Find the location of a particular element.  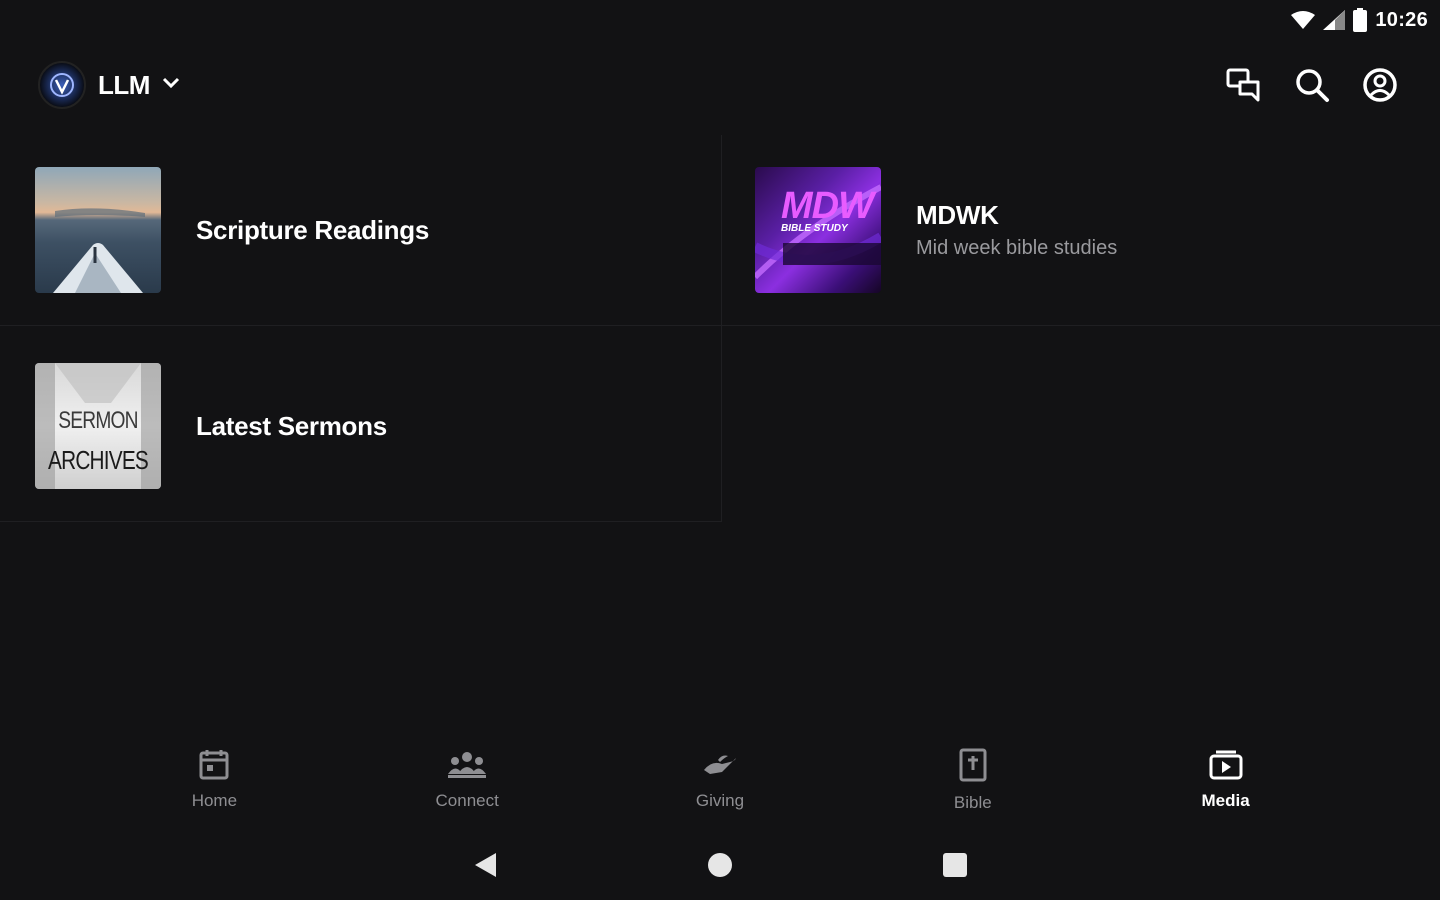

status-bar: 10:26 is located at coordinates (720, 20).